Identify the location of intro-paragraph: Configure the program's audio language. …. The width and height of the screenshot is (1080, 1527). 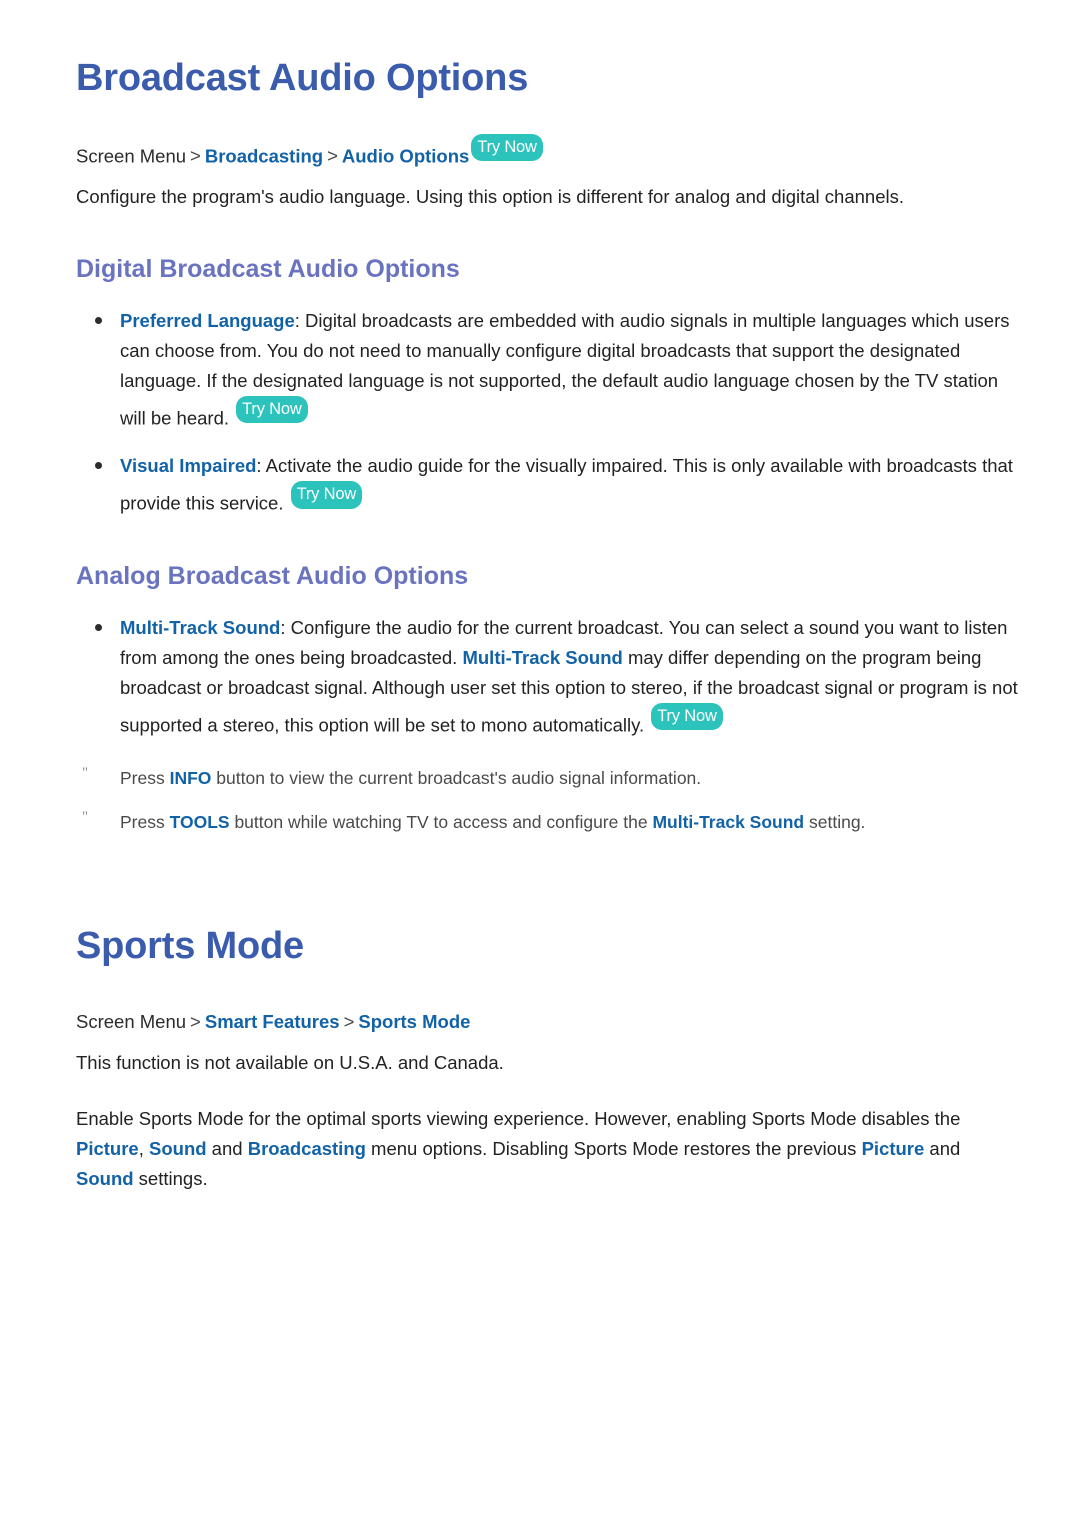
(490, 197).